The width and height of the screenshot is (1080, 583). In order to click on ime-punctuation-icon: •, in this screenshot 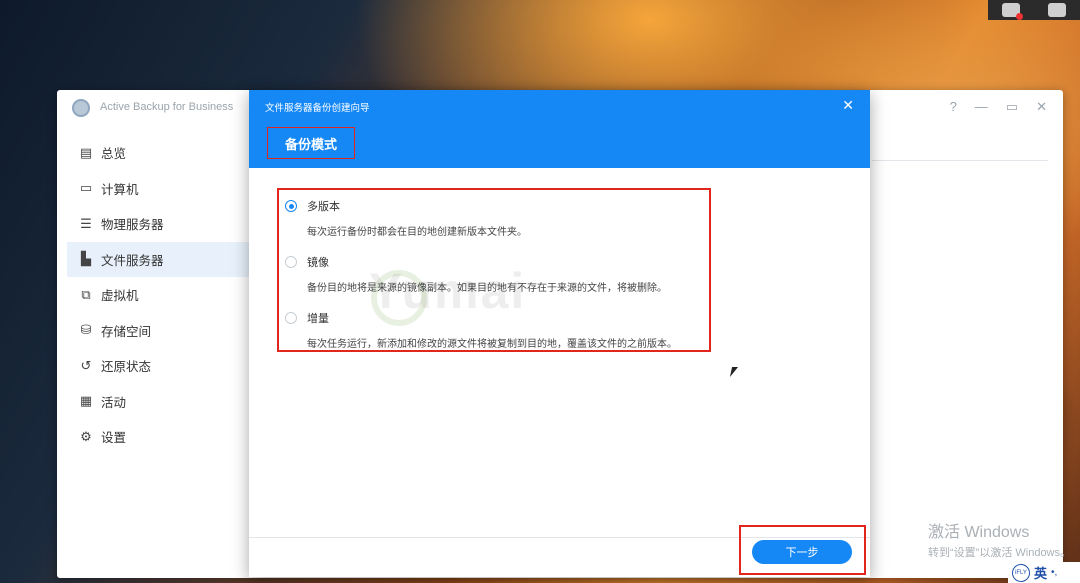, I will do `click(1054, 572)`.